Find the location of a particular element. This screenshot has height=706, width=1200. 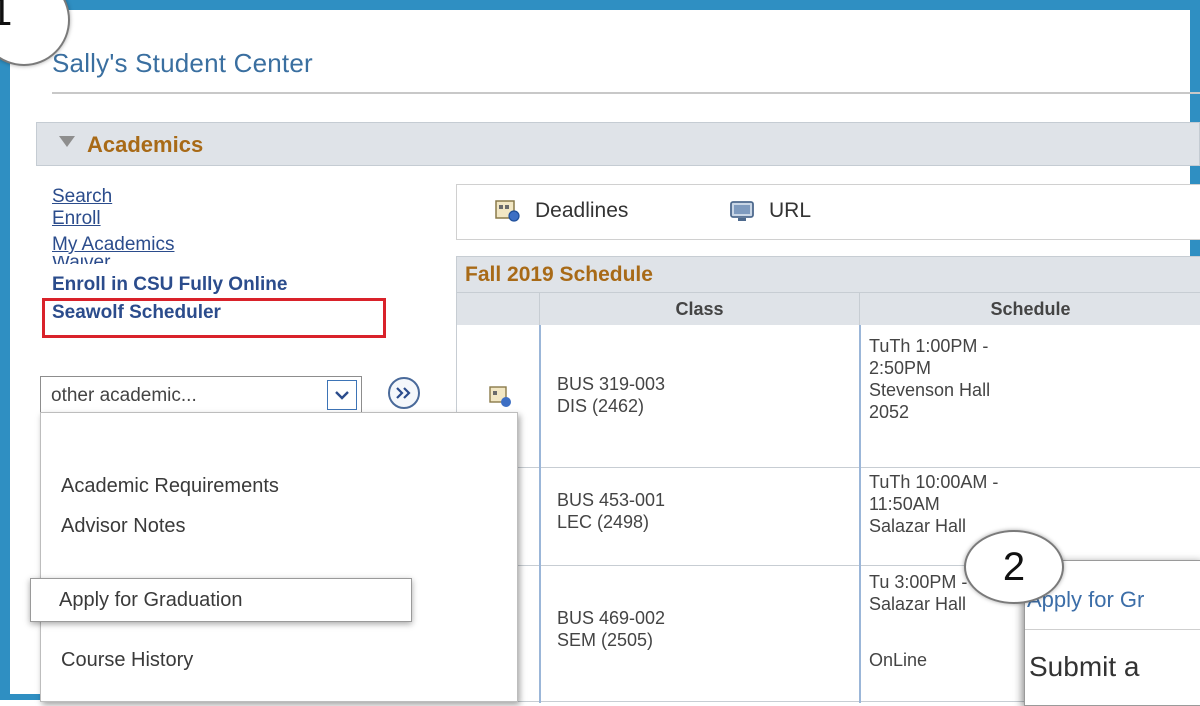

schedule-line: Stevenson Hall is located at coordinates (930, 390).